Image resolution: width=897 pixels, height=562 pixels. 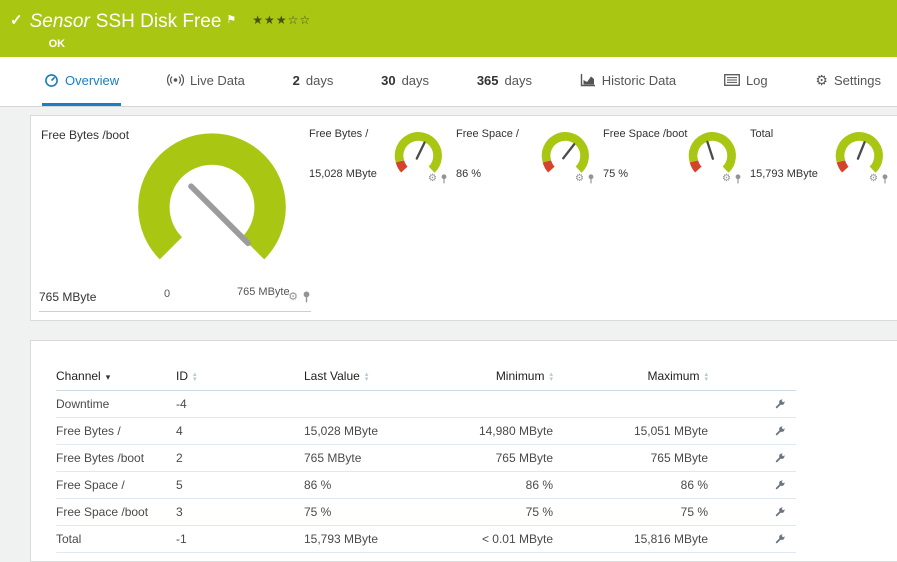 I want to click on tab-log-label: Log, so click(x=756, y=80).